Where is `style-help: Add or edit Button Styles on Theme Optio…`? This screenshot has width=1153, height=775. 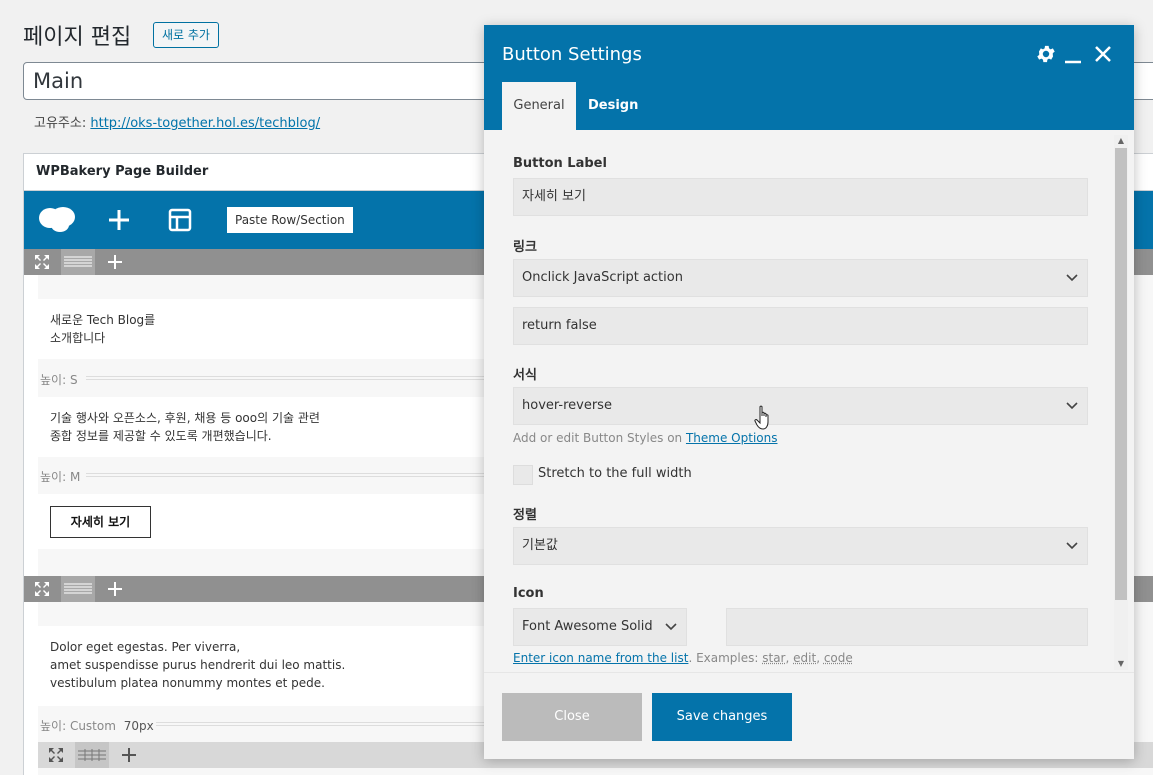 style-help: Add or edit Button Styles on Theme Optio… is located at coordinates (645, 438).